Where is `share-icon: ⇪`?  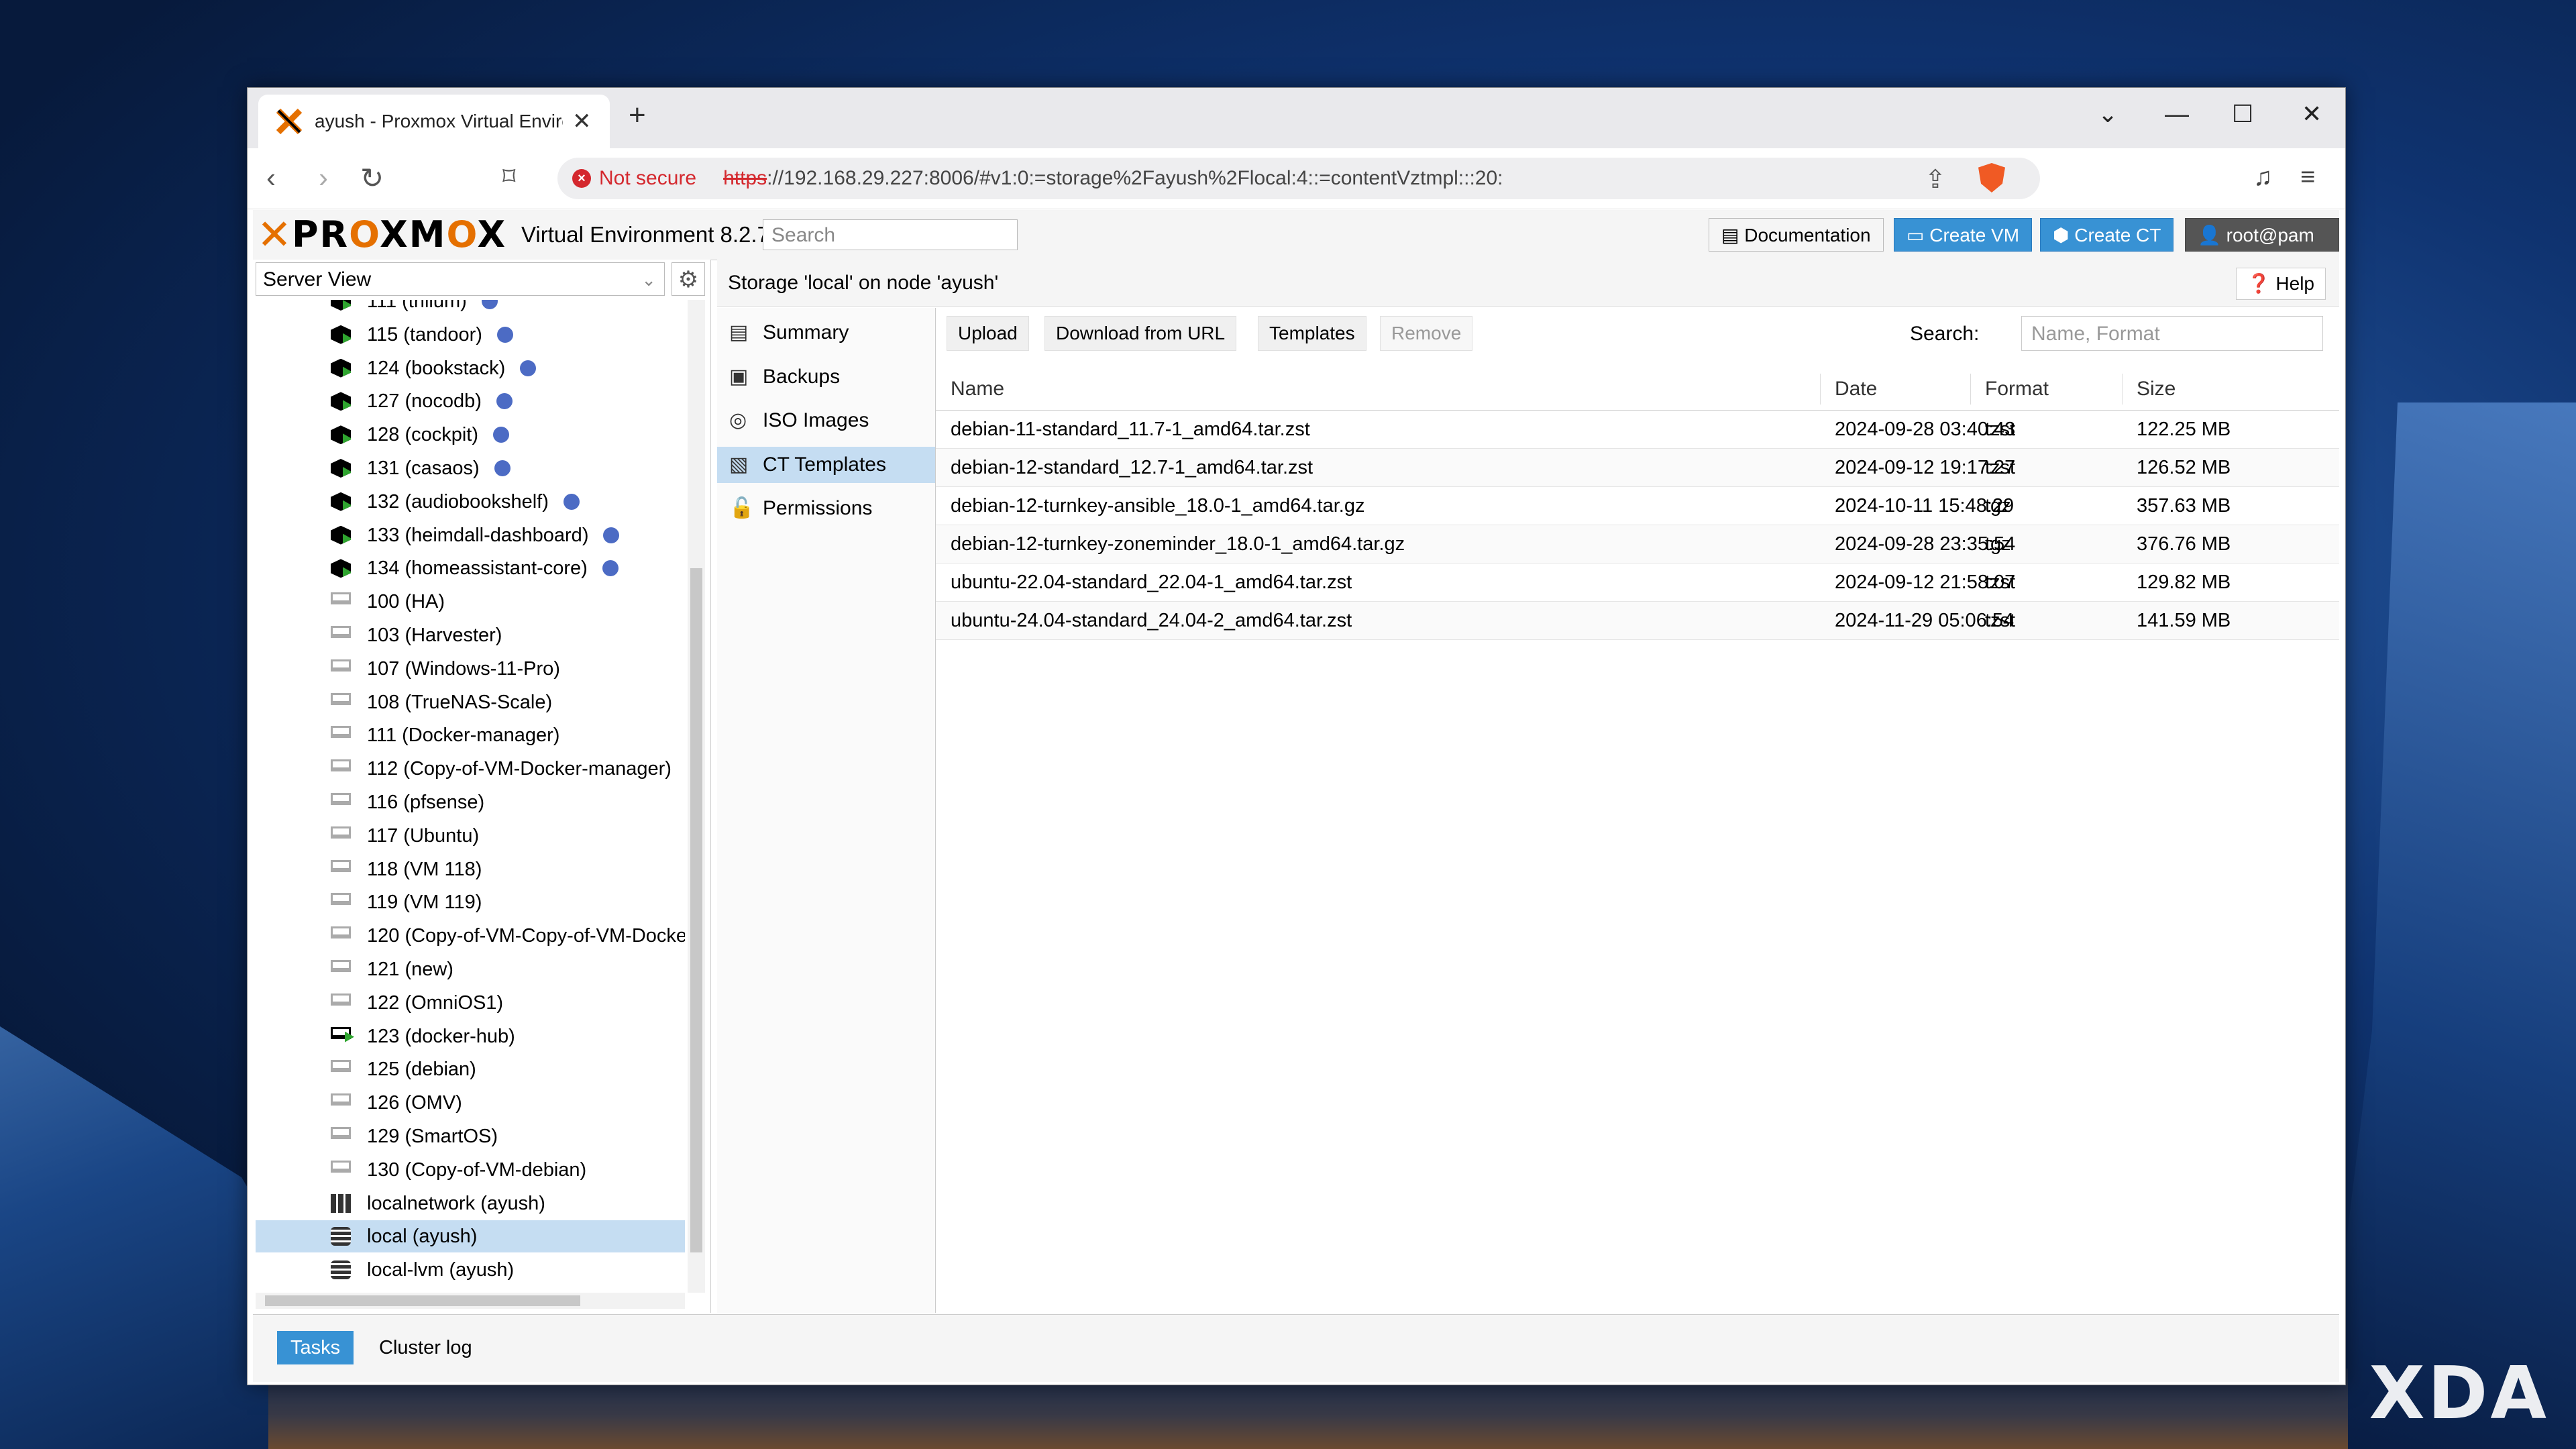 share-icon: ⇪ is located at coordinates (1935, 179).